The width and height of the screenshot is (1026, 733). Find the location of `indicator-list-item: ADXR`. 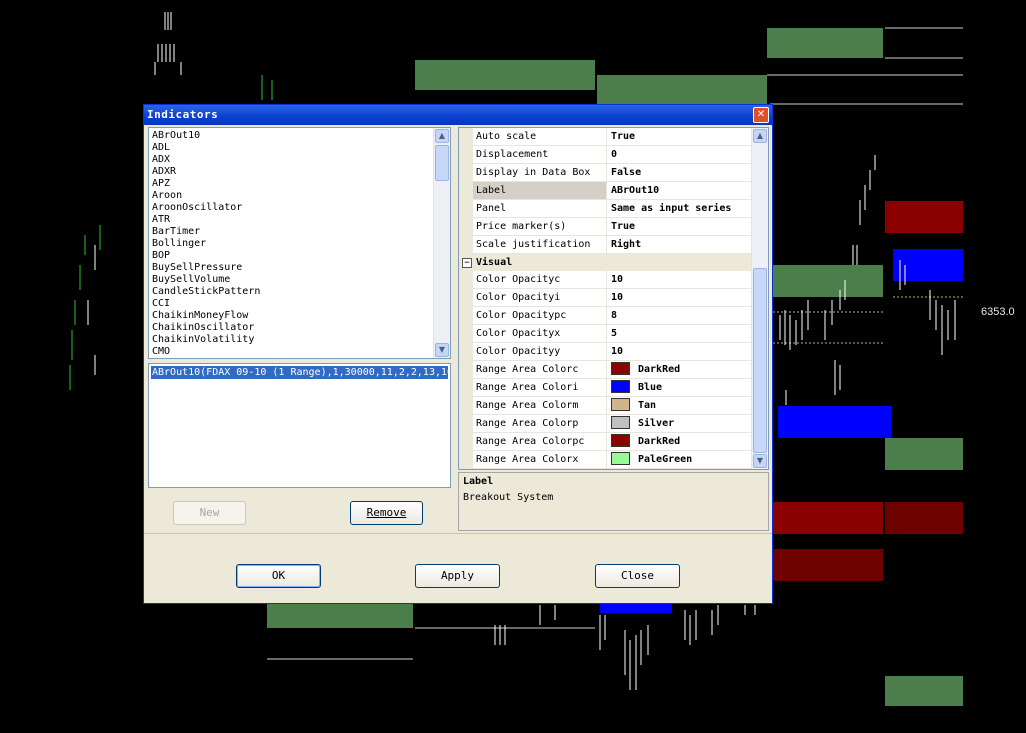

indicator-list-item: ADXR is located at coordinates (206, 172).